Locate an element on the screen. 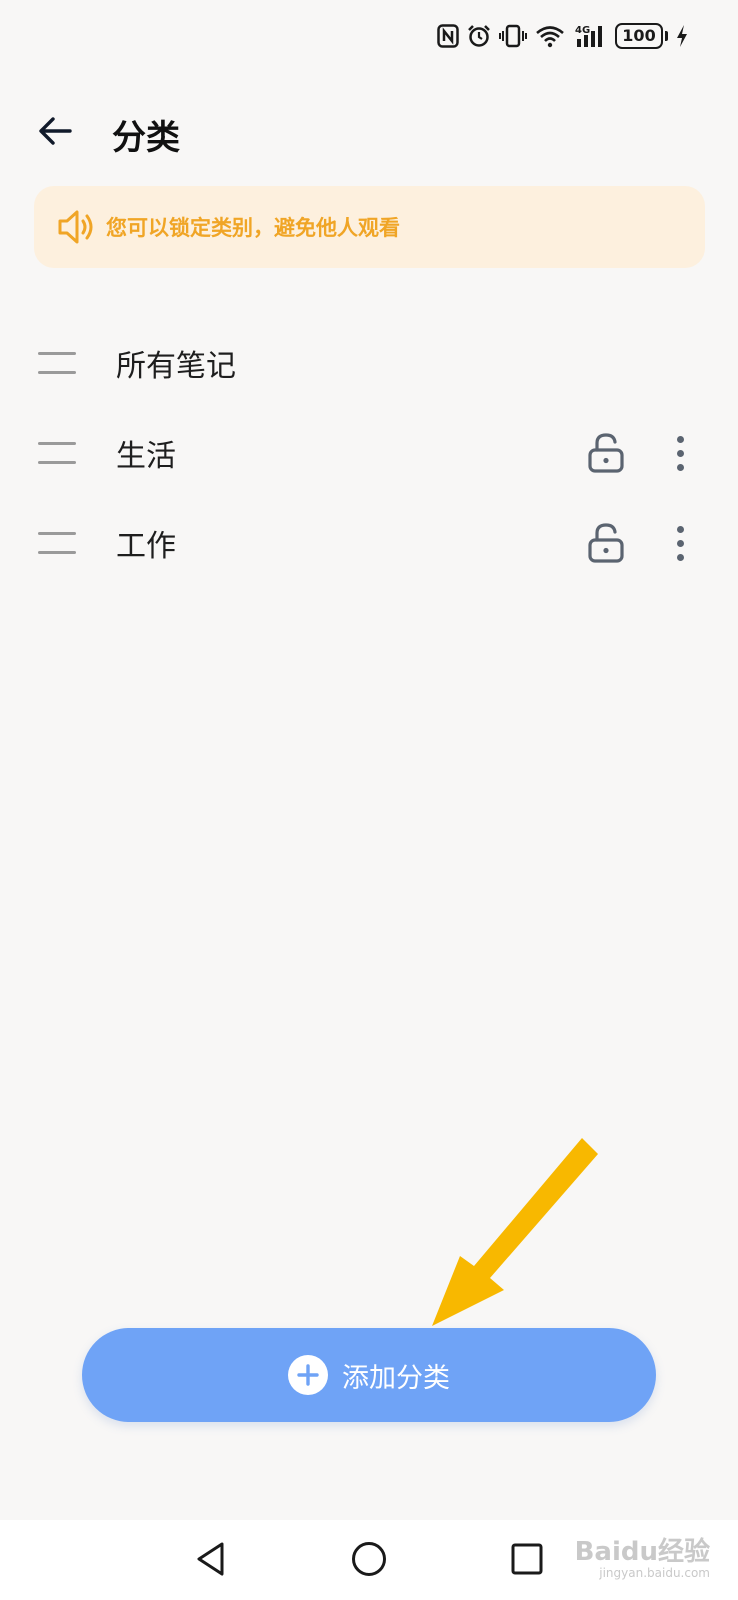 This screenshot has height=1600, width=738. back-button is located at coordinates (55, 131).